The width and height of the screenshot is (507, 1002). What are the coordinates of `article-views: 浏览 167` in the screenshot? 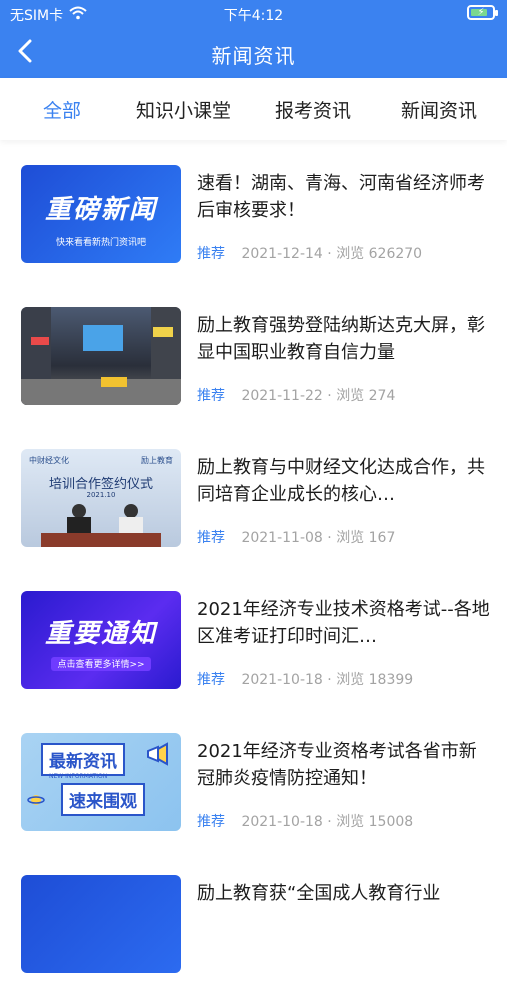 It's located at (366, 538).